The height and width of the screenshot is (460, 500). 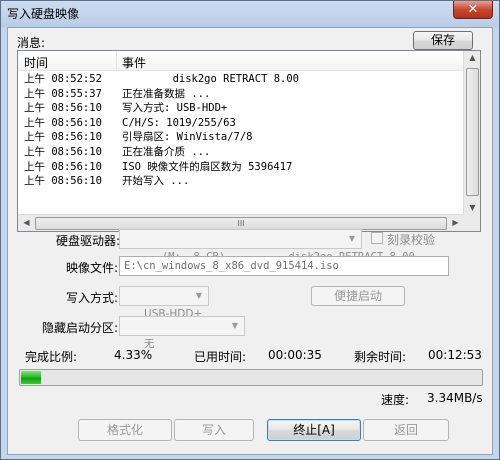 What do you see at coordinates (251, 377) in the screenshot?
I see `progress-bar` at bounding box center [251, 377].